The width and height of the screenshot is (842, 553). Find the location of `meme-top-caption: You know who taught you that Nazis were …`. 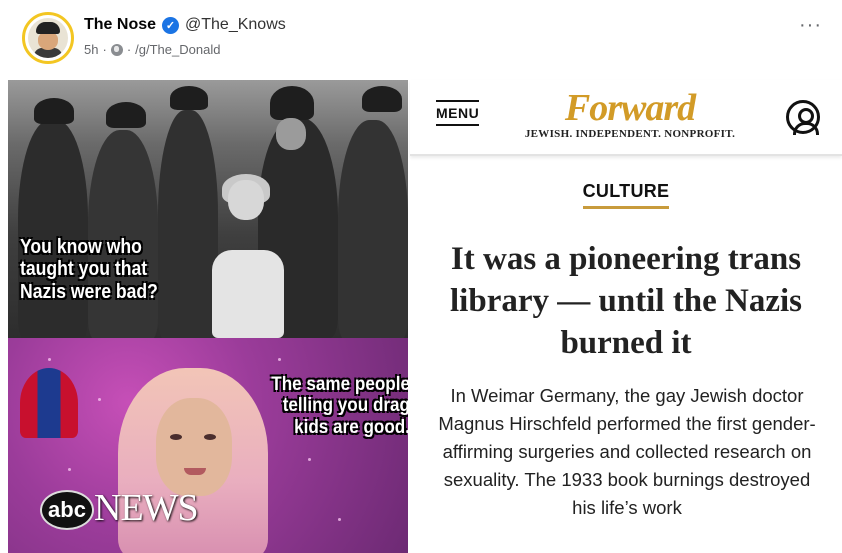

meme-top-caption: You know who taught you that Nazis were … is located at coordinates (89, 269).